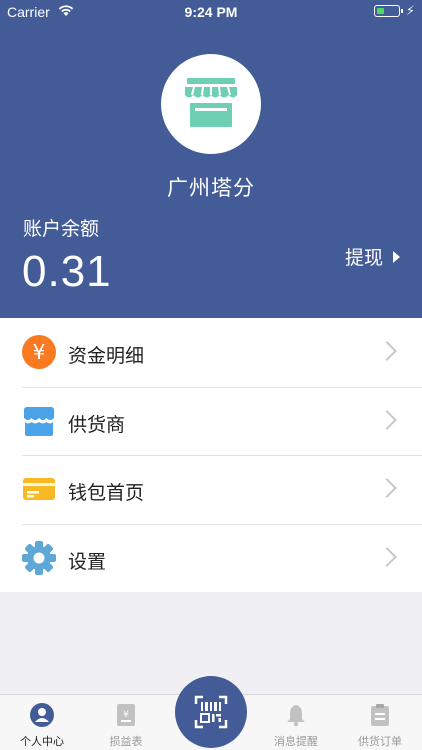 This screenshot has height=750, width=422. Describe the element at coordinates (61, 229) in the screenshot. I see `balance-label: 账户余额` at that location.